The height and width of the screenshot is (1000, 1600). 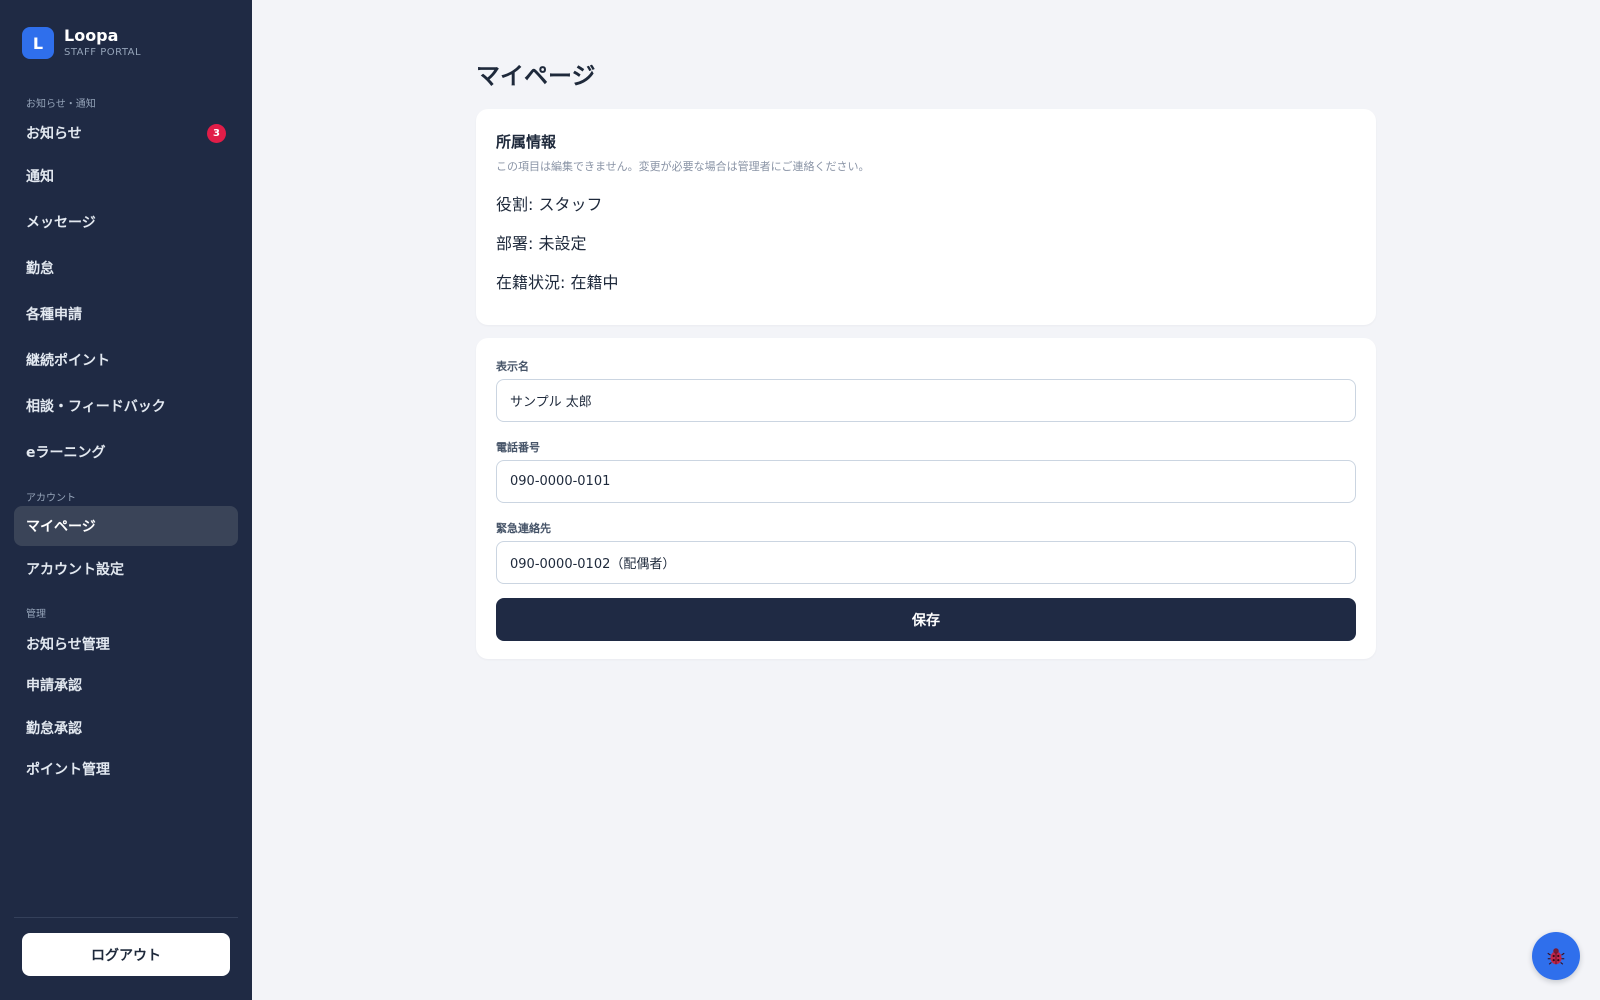 What do you see at coordinates (51, 498) in the screenshot?
I see `section-label-account: アカウント` at bounding box center [51, 498].